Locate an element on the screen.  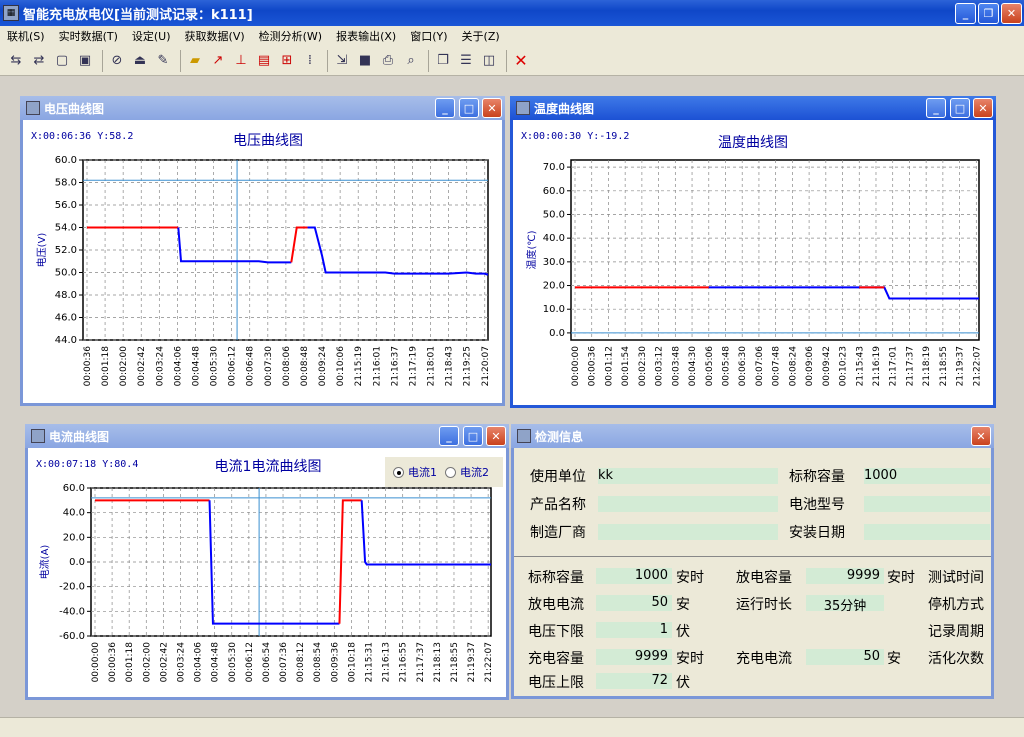
x-tick-label: 21:17:37 is located at coordinates (910, 366).